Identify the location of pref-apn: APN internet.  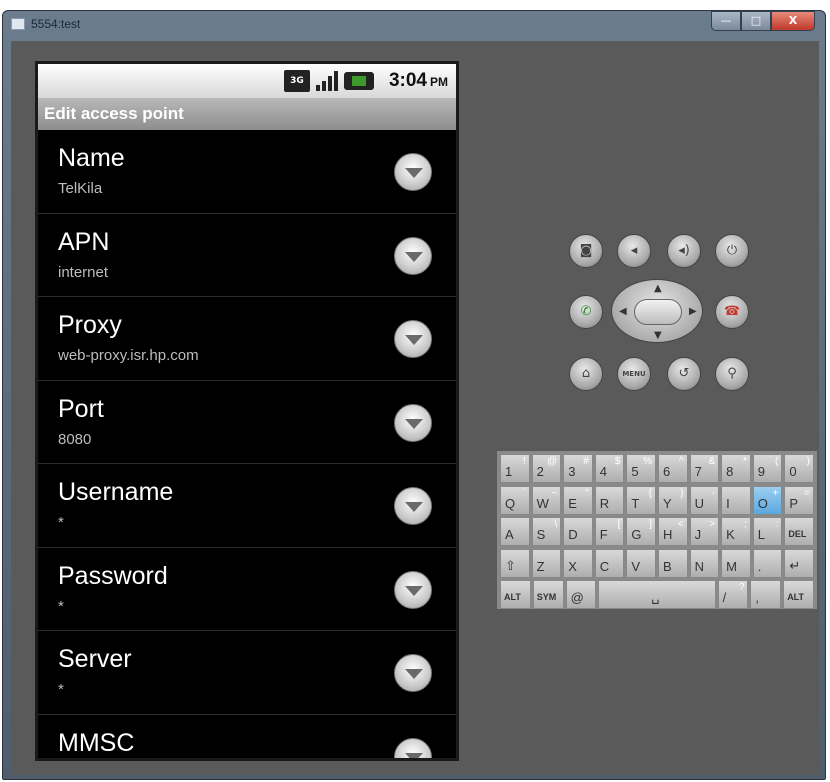
(247, 255).